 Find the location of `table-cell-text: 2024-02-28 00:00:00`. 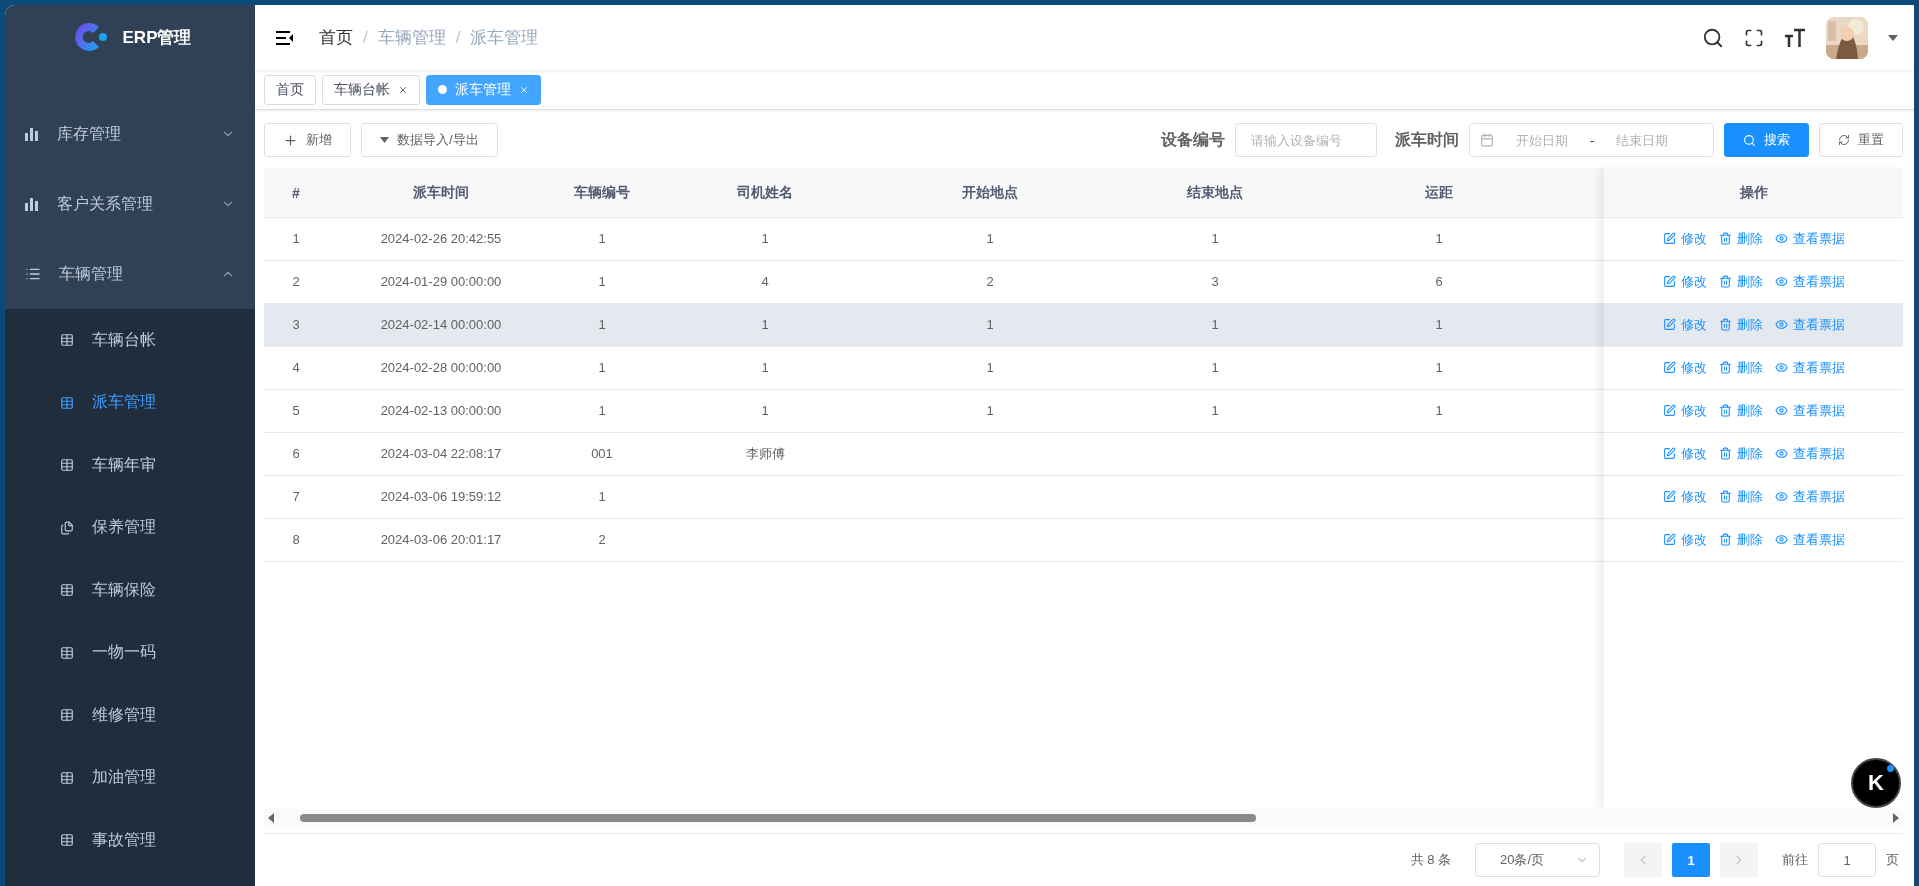

table-cell-text: 2024-02-28 00:00:00 is located at coordinates (441, 368).